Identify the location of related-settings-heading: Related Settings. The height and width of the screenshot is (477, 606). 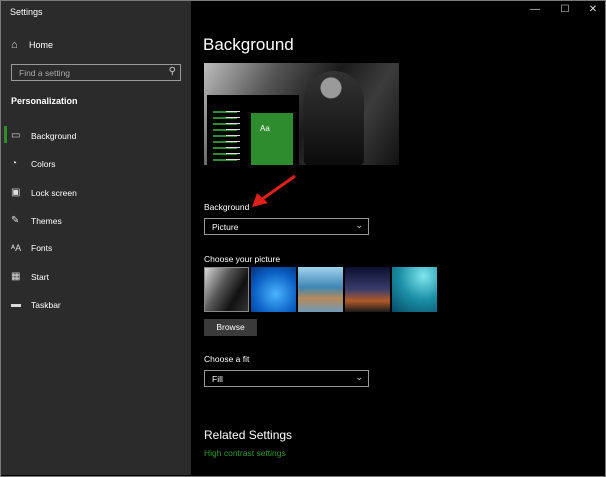
(248, 435).